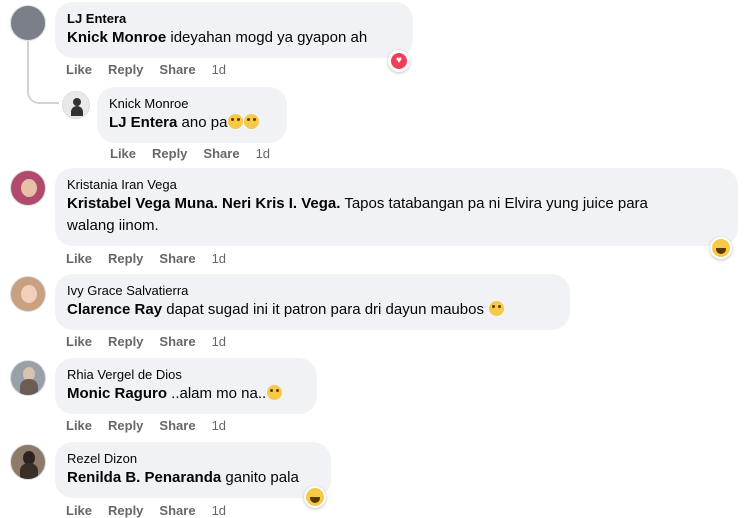 The image size is (750, 518). What do you see at coordinates (77, 102) in the screenshot?
I see `person-icon` at bounding box center [77, 102].